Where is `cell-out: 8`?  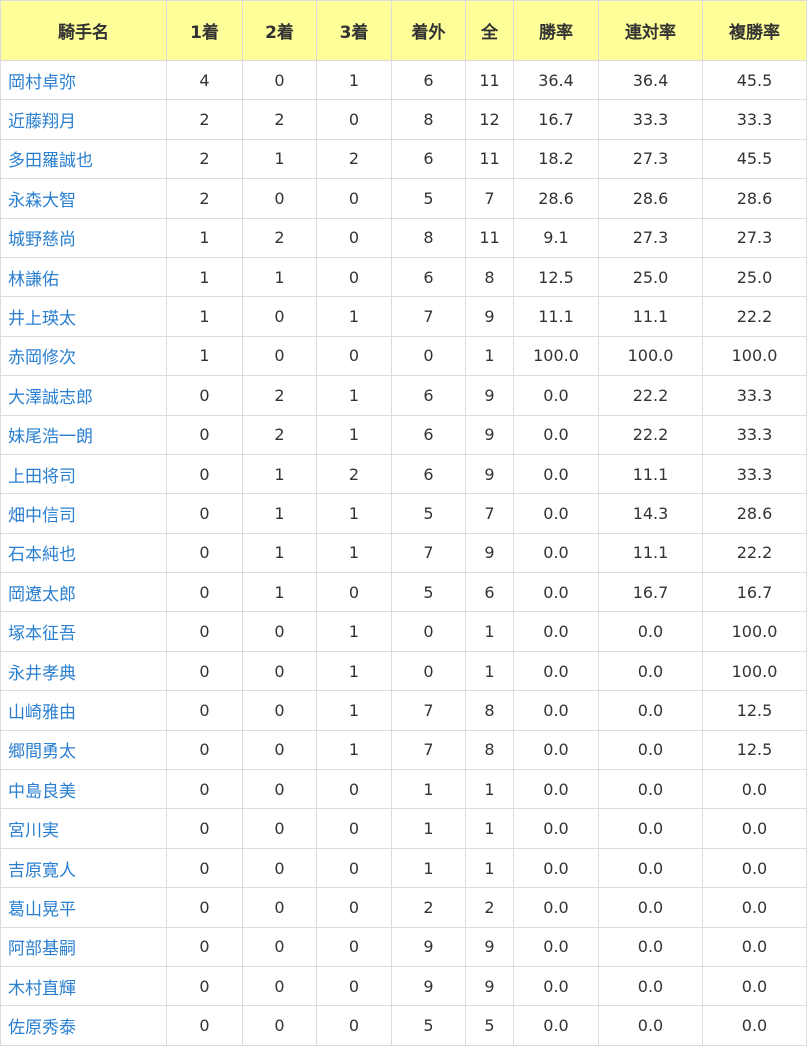
cell-out: 8 is located at coordinates (428, 119).